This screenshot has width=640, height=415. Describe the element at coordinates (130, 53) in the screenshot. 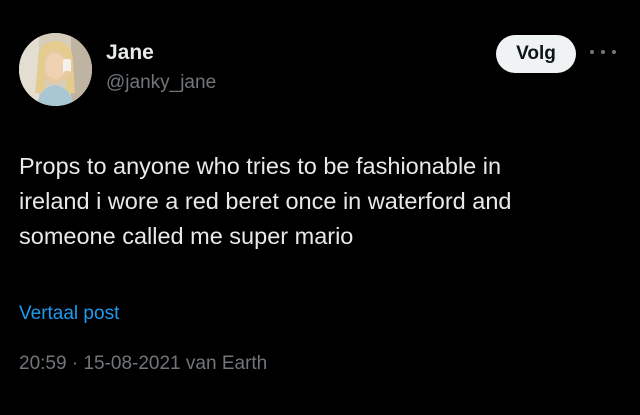

I see `display-name: Jane` at that location.